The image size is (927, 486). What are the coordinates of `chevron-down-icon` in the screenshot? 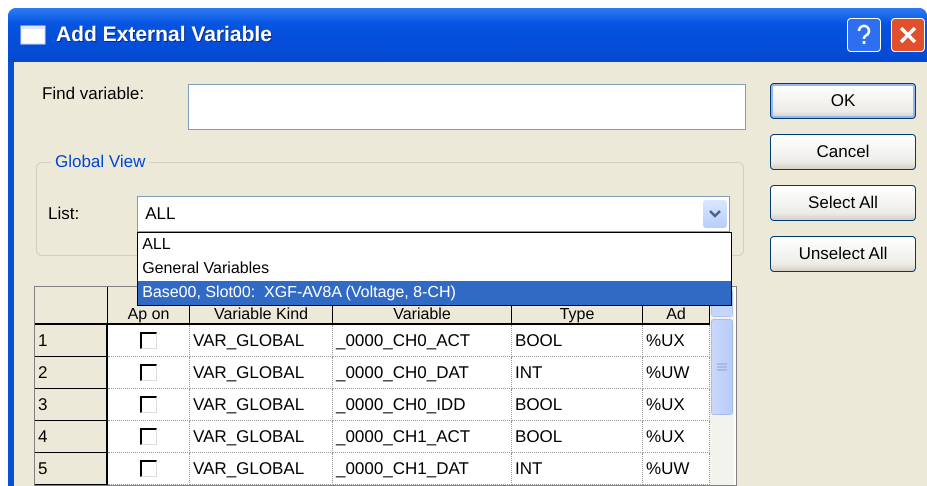 It's located at (715, 214).